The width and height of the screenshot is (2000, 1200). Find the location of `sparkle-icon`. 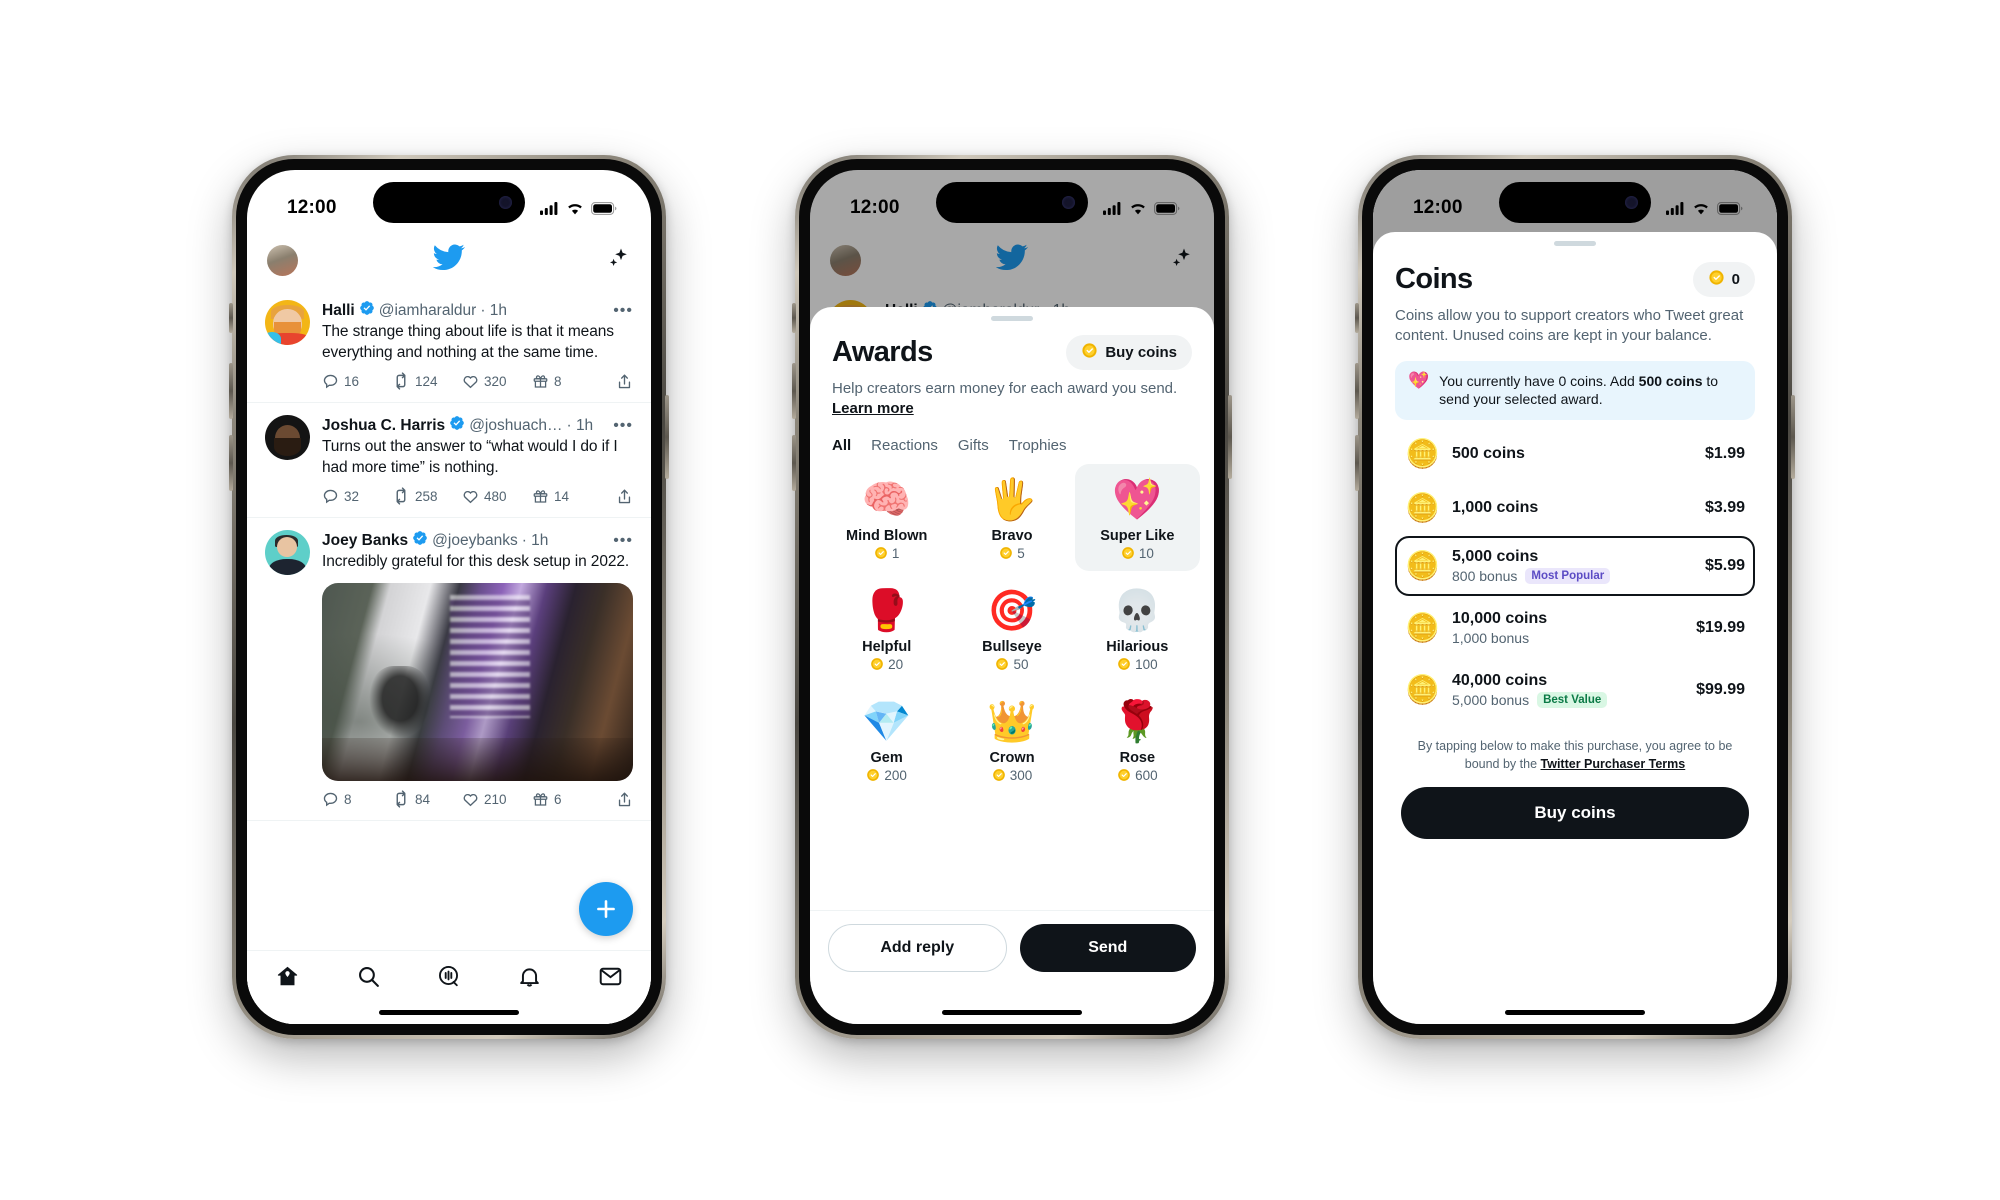

sparkle-icon is located at coordinates (619, 260).